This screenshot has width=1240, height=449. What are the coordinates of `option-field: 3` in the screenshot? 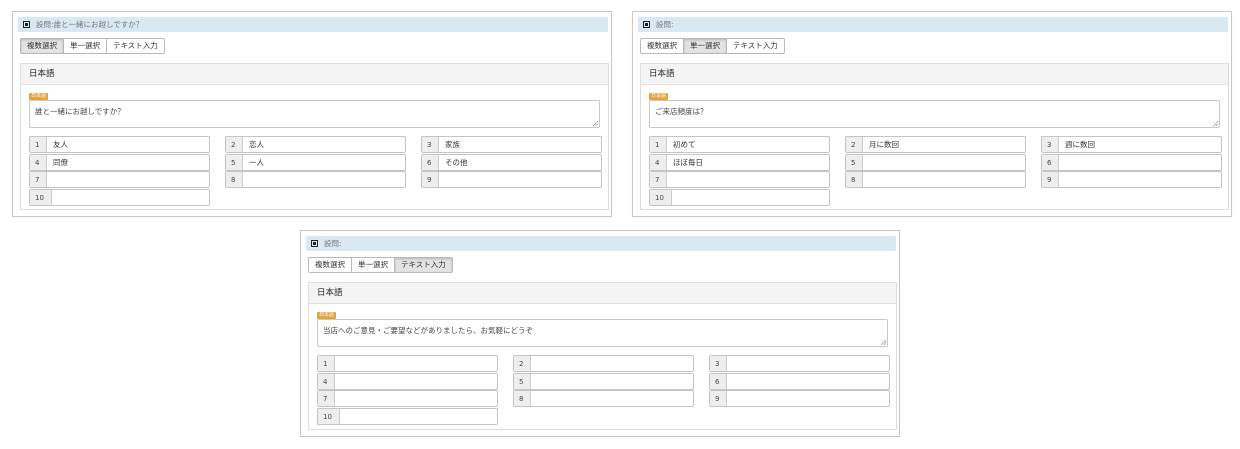 It's located at (799, 363).